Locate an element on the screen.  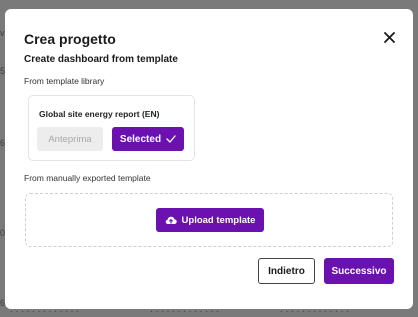
selected-button: Selected is located at coordinates (148, 139).